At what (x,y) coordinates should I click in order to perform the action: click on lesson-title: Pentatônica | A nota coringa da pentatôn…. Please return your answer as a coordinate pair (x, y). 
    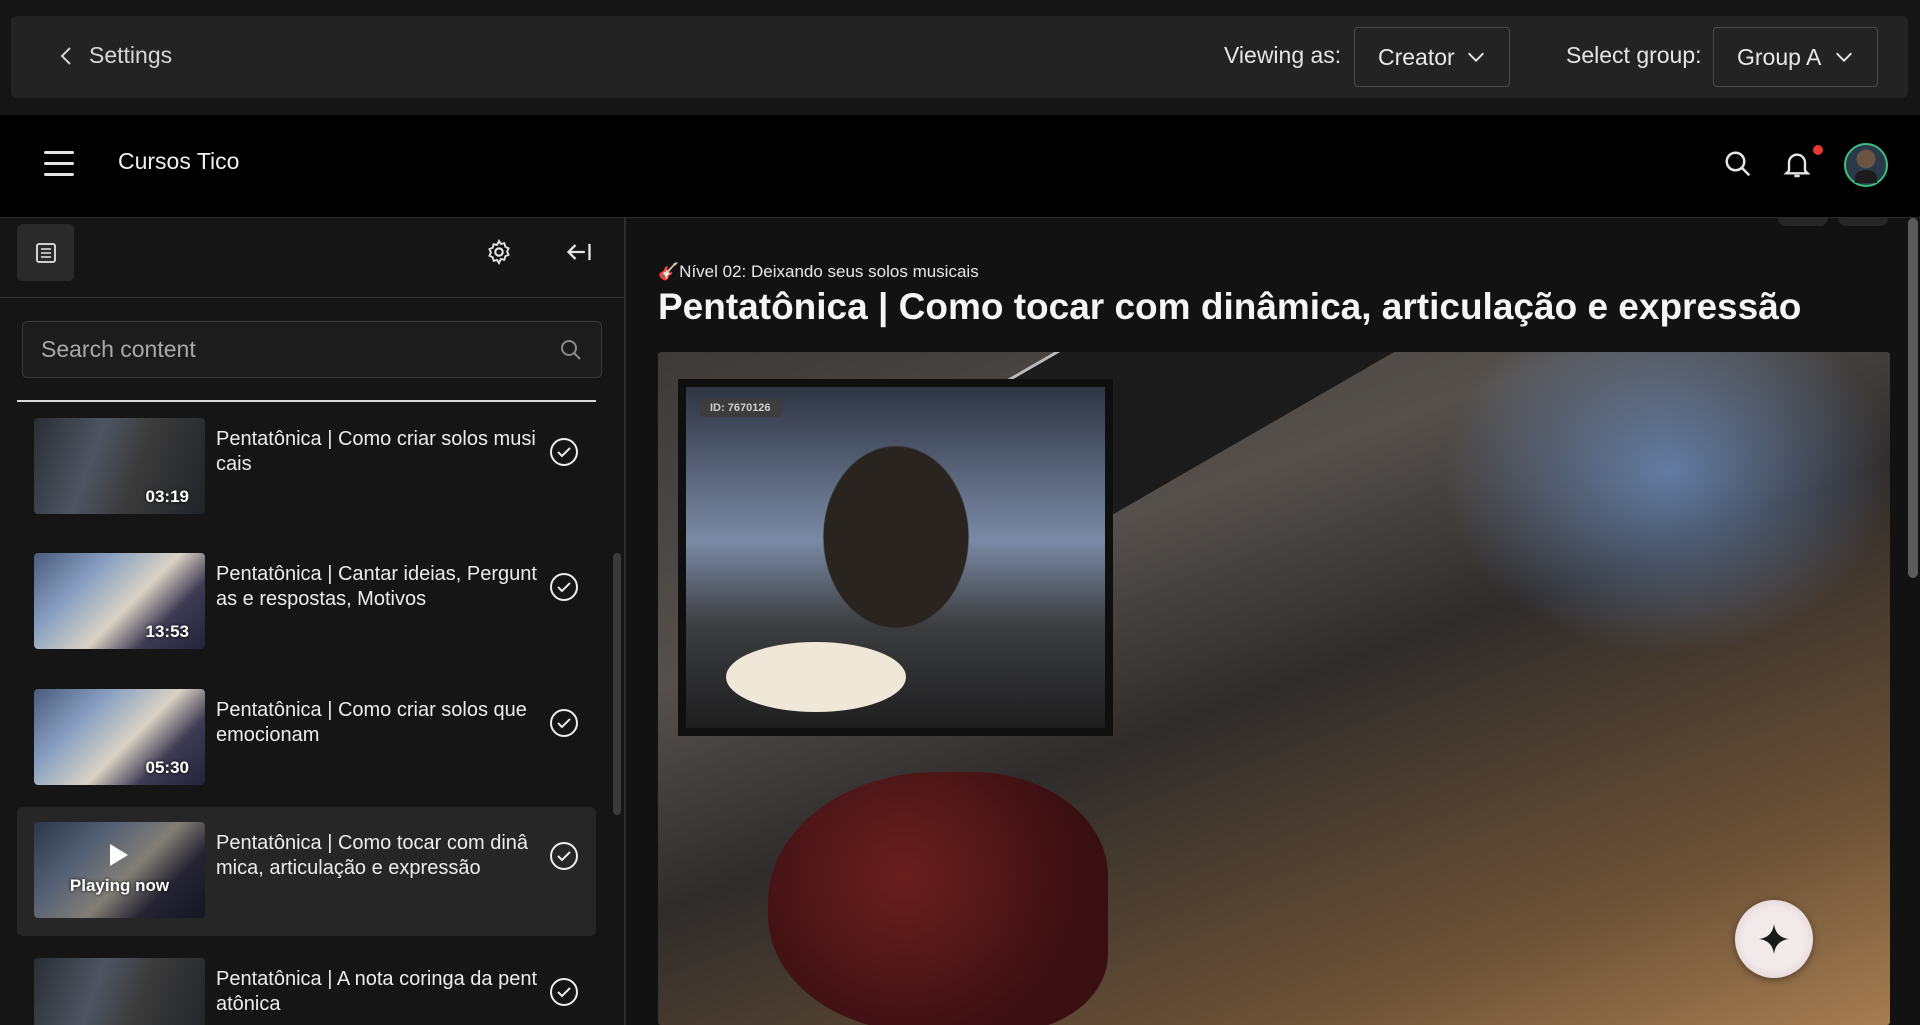
    Looking at the image, I should click on (376, 991).